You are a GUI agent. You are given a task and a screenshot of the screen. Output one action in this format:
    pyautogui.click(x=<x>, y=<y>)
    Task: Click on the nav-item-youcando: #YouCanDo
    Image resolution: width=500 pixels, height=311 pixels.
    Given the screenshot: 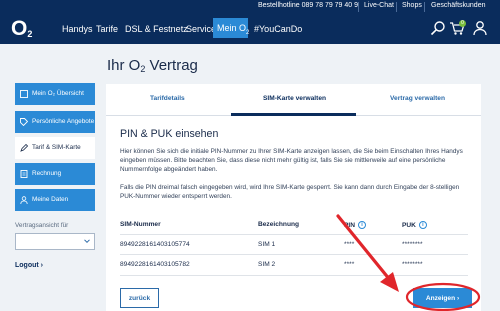 What is the action you would take?
    pyautogui.click(x=278, y=29)
    